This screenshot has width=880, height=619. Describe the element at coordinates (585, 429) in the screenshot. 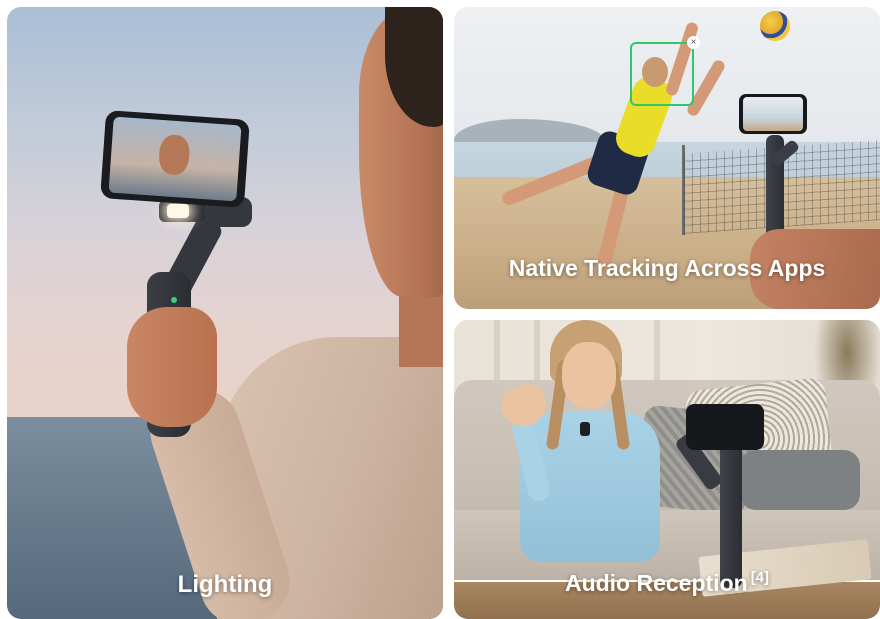

I see `microphone-icon` at that location.